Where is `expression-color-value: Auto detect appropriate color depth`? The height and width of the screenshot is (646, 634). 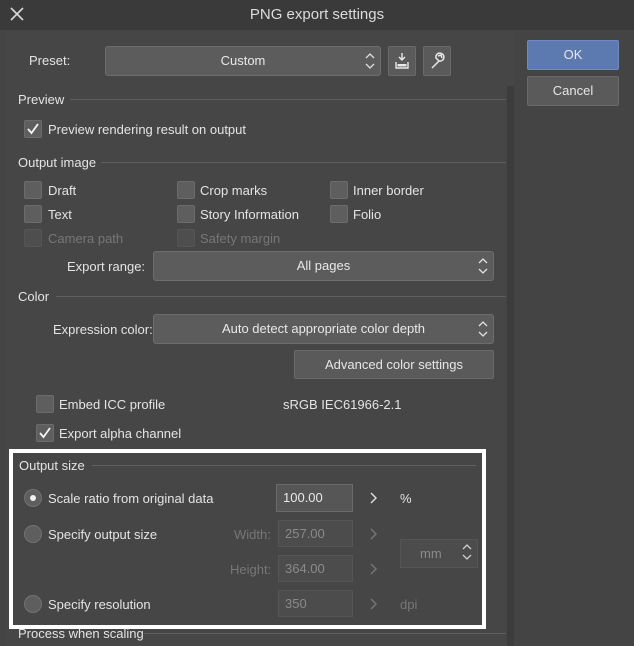 expression-color-value: Auto detect appropriate color depth is located at coordinates (323, 328).